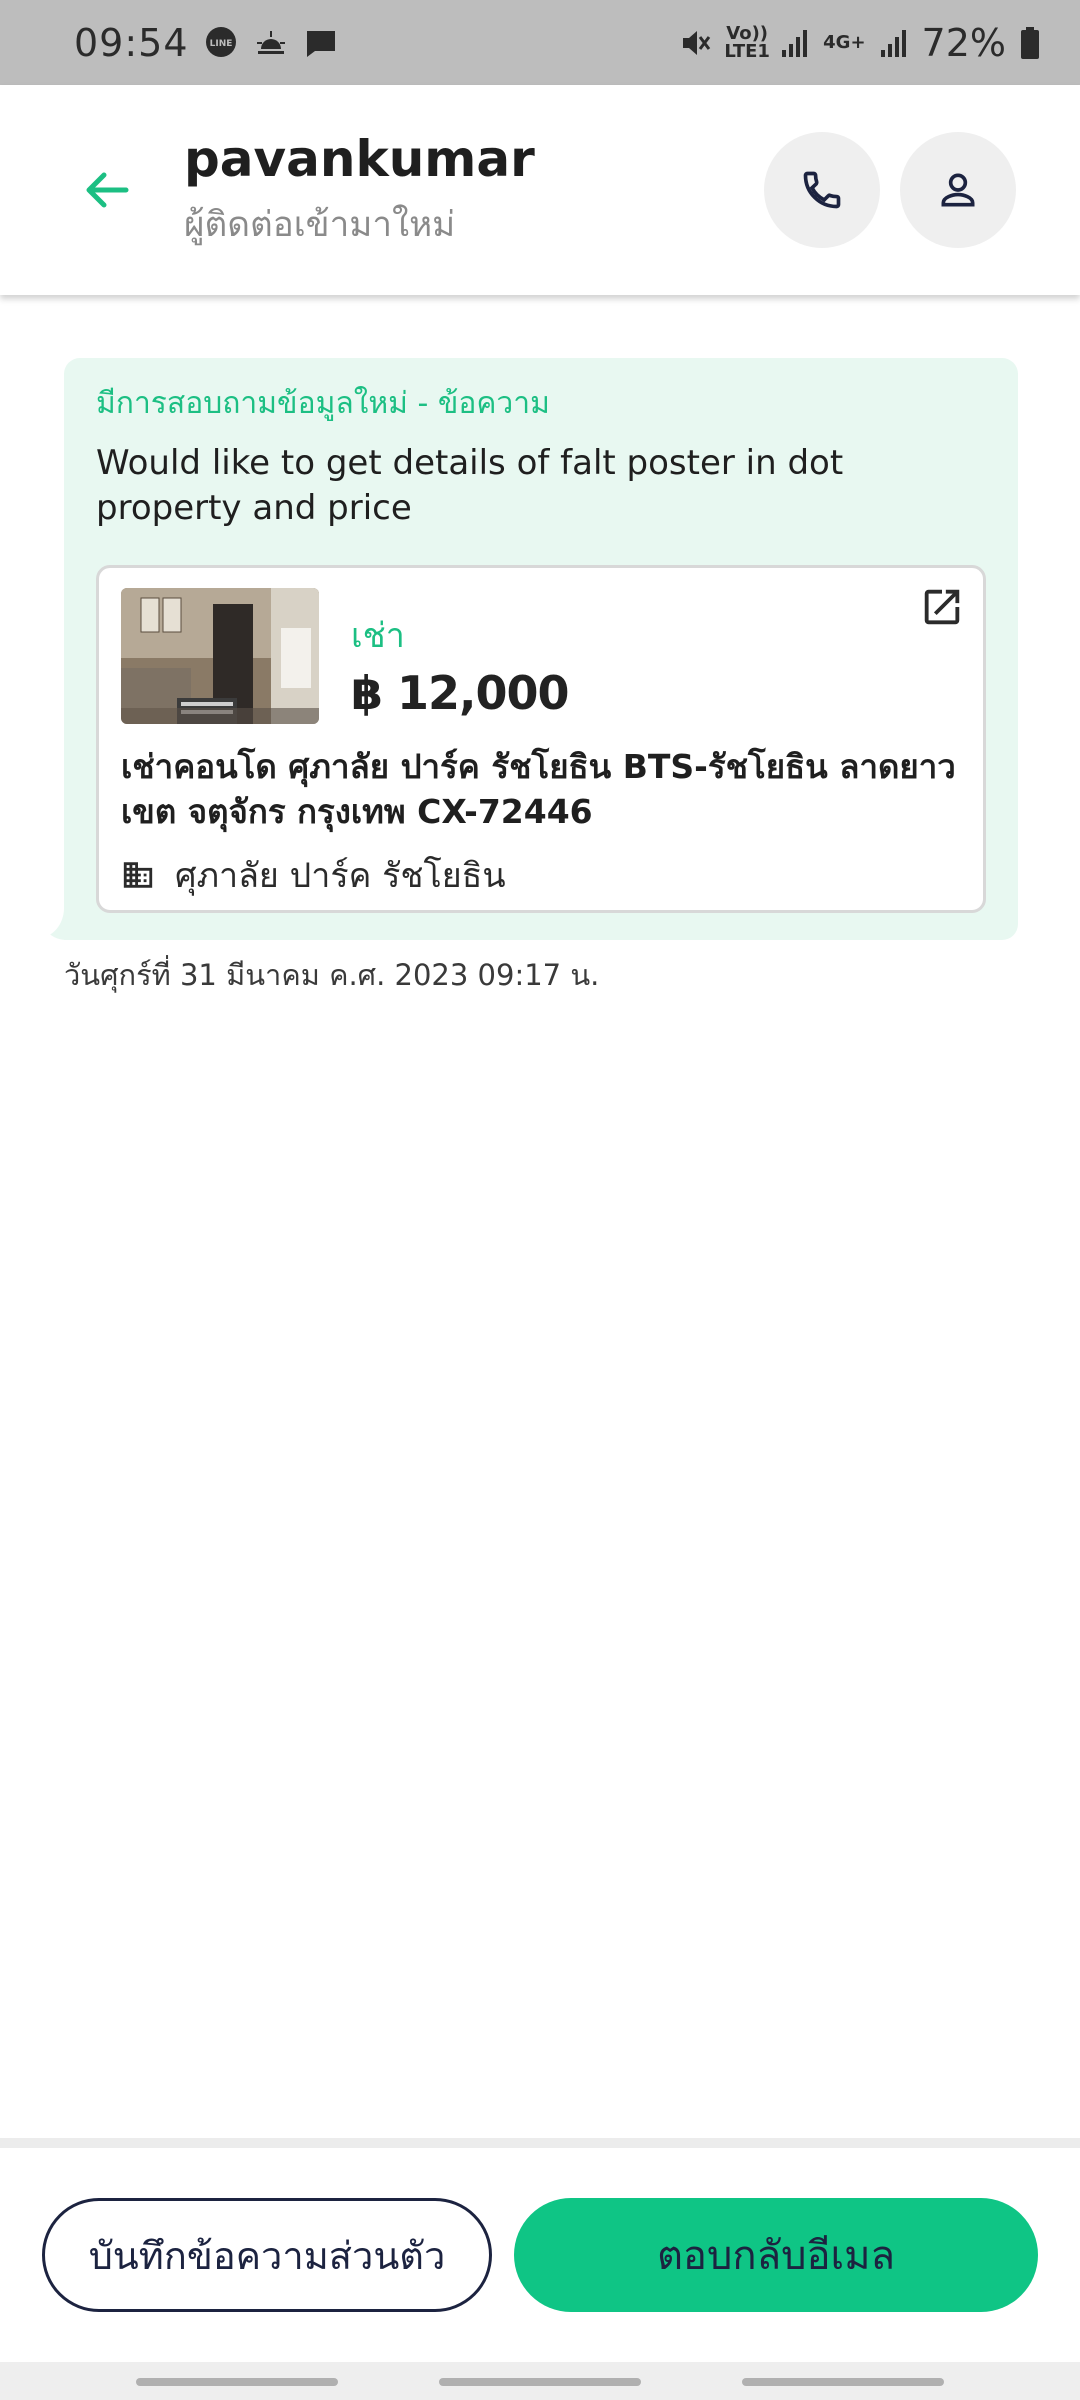  What do you see at coordinates (1030, 43) in the screenshot?
I see `battery-icon` at bounding box center [1030, 43].